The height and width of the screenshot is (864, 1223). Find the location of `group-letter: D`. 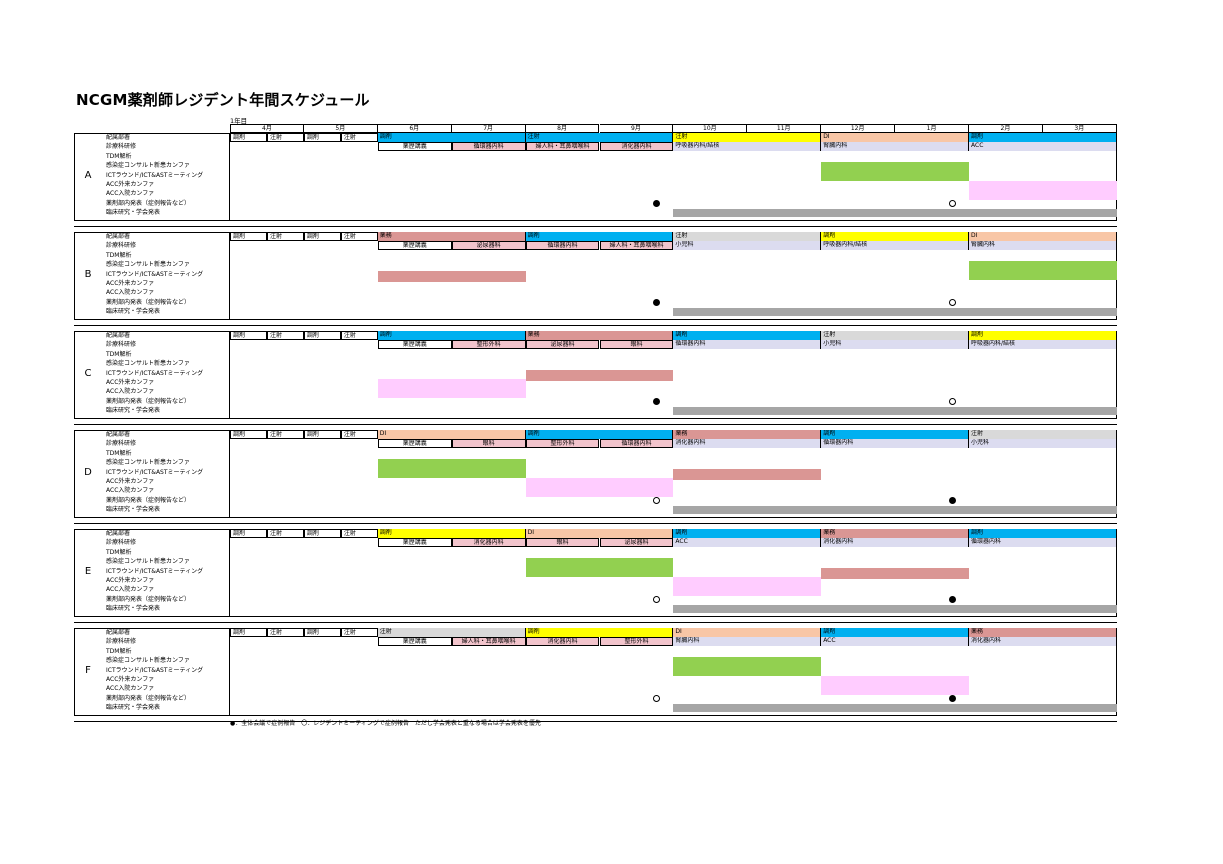

group-letter: D is located at coordinates (88, 472).